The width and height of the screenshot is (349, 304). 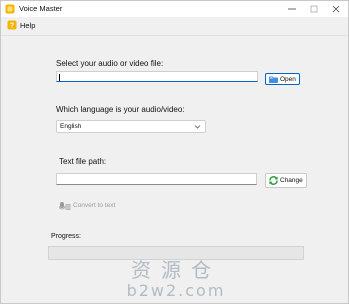 I want to click on language-selected-value: English, so click(x=71, y=126).